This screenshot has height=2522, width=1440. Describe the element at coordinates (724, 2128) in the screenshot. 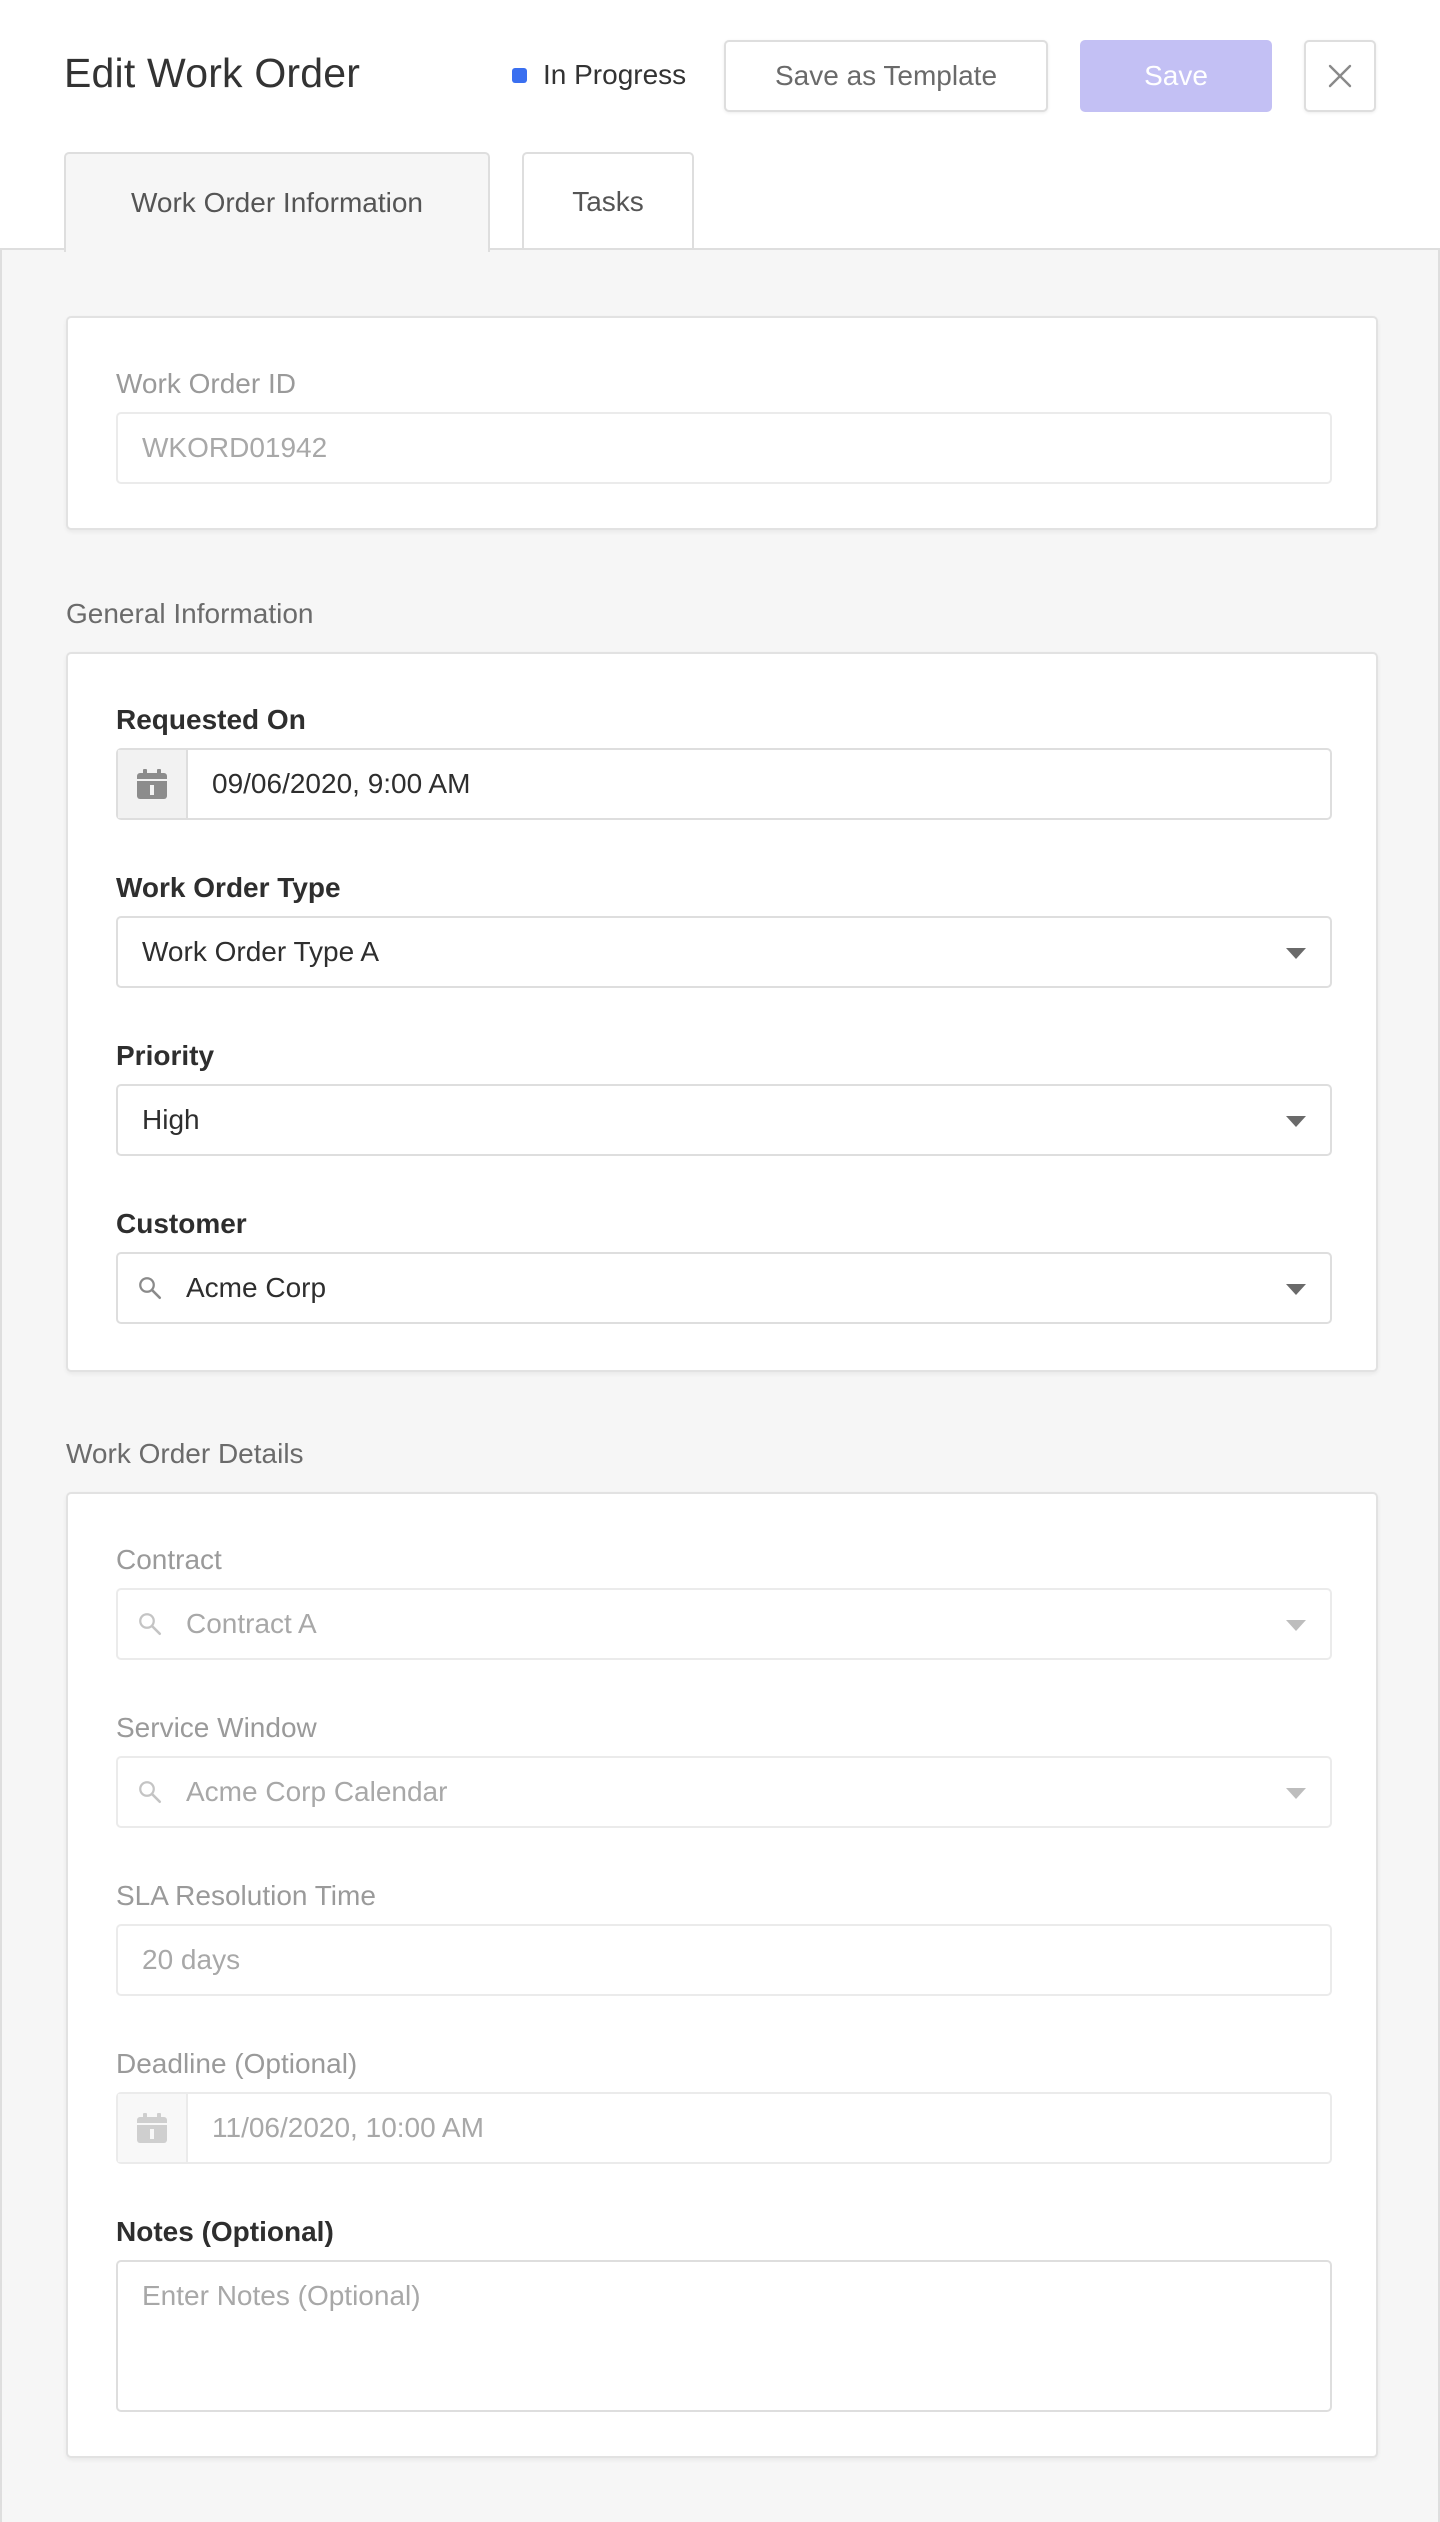

I see `deadline-field: 11/06/2020, 10:00 AM` at that location.